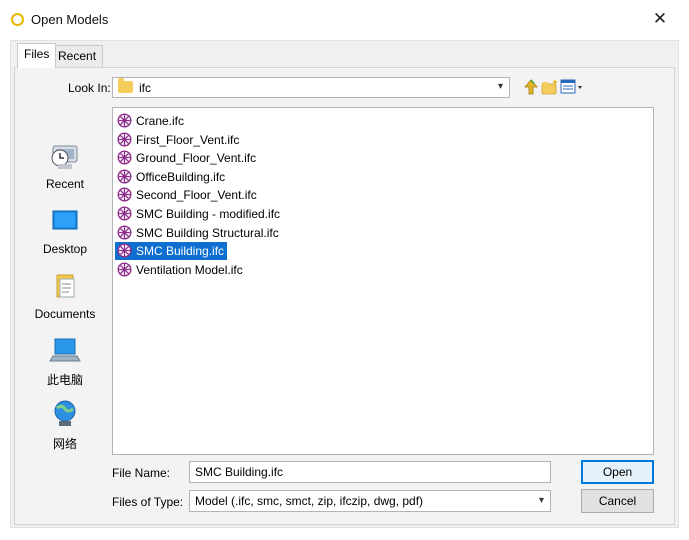 This screenshot has width=689, height=540. What do you see at coordinates (188, 139) in the screenshot?
I see `file-name: First_Floor_Vent.ifc` at bounding box center [188, 139].